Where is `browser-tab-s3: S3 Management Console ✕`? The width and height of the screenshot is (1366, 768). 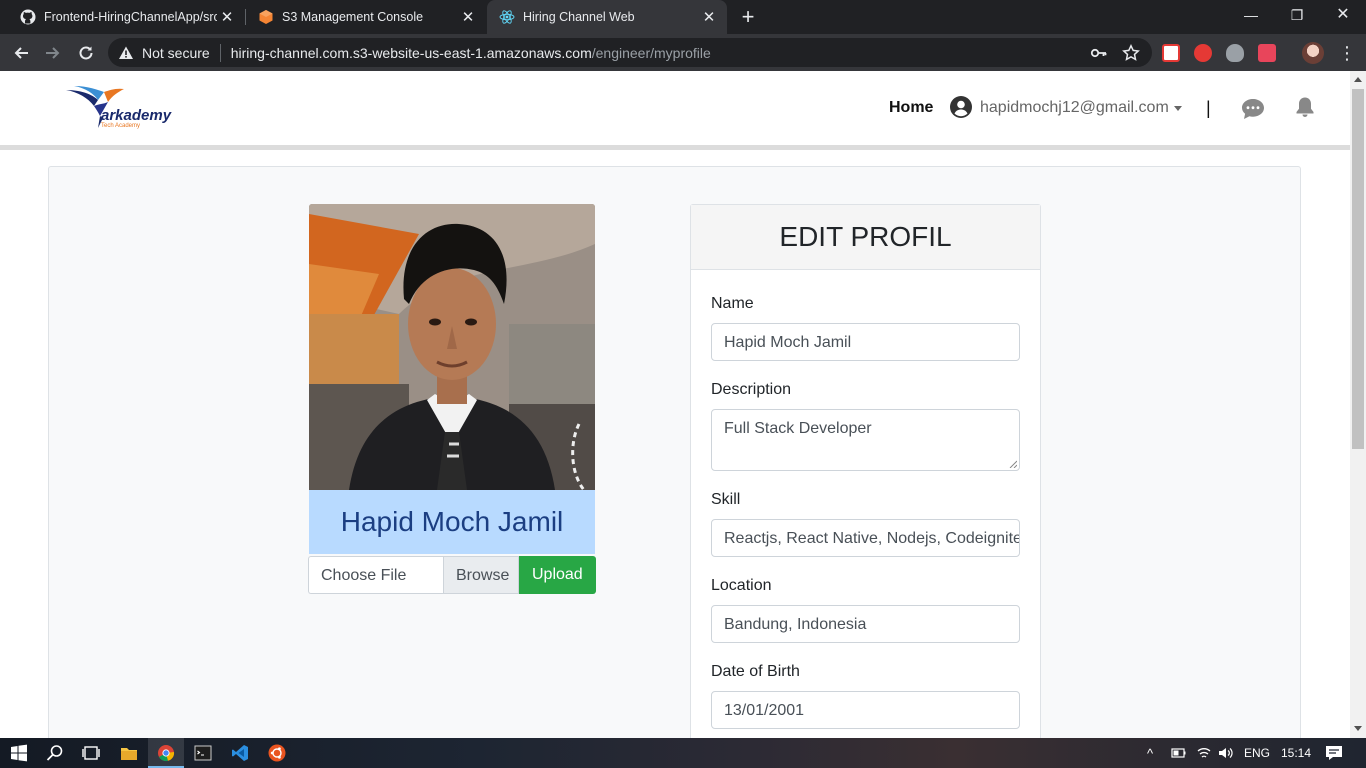 browser-tab-s3: S3 Management Console ✕ is located at coordinates (366, 17).